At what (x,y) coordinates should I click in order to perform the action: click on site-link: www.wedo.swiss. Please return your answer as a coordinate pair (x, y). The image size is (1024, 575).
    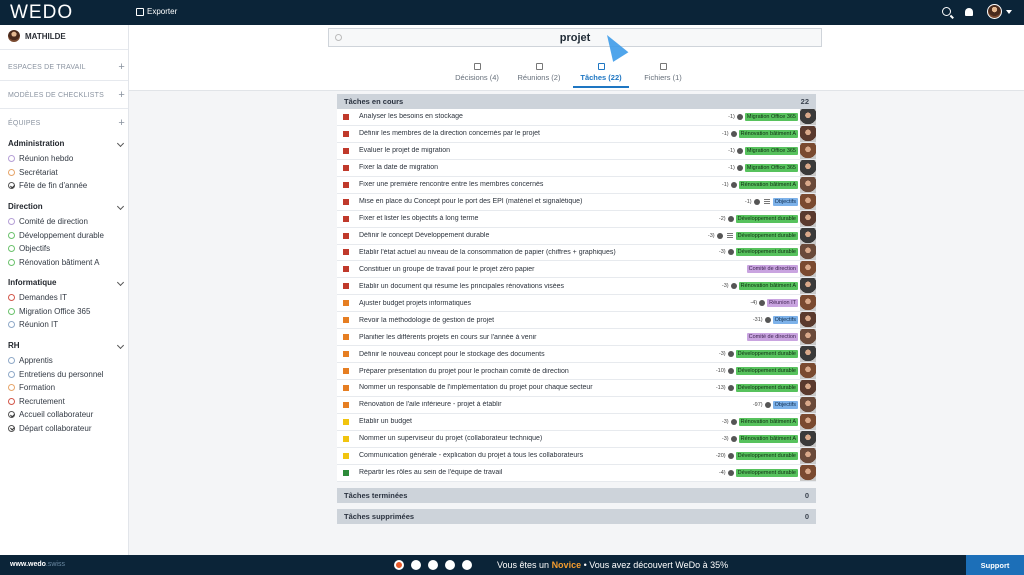
    Looking at the image, I should click on (37, 564).